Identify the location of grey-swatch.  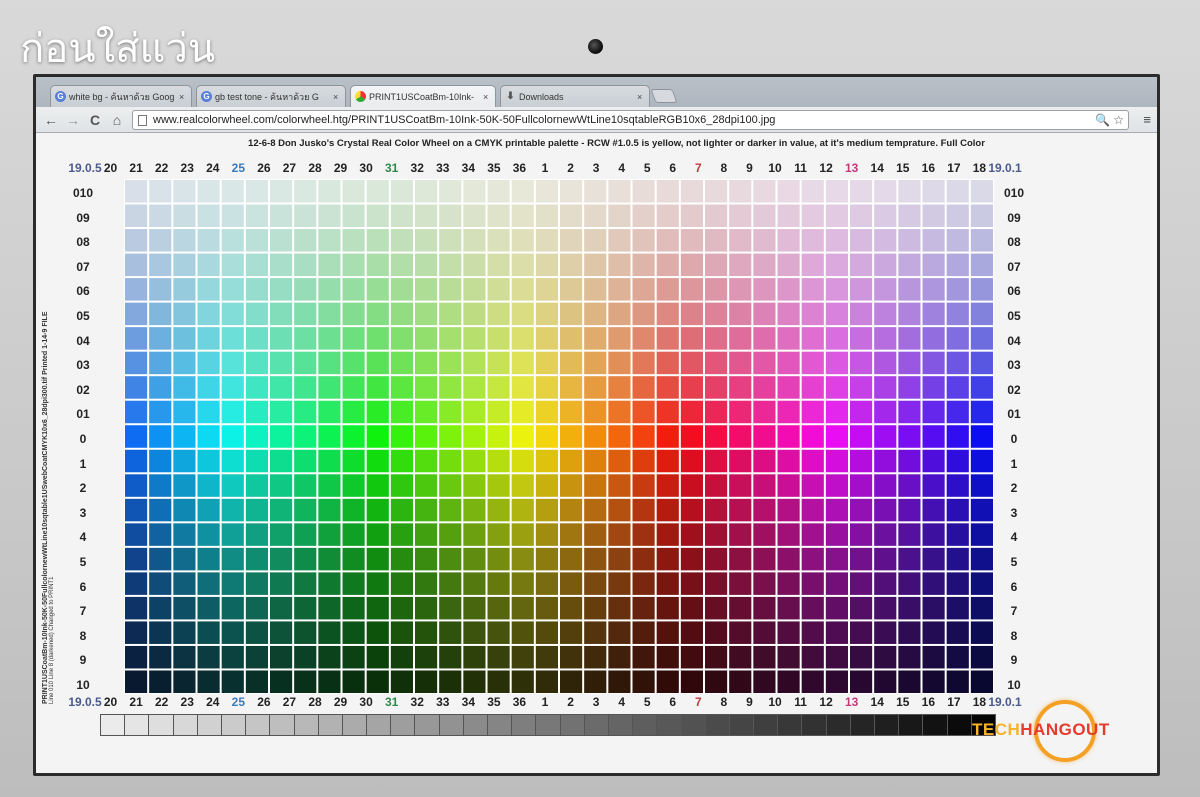
(621, 725).